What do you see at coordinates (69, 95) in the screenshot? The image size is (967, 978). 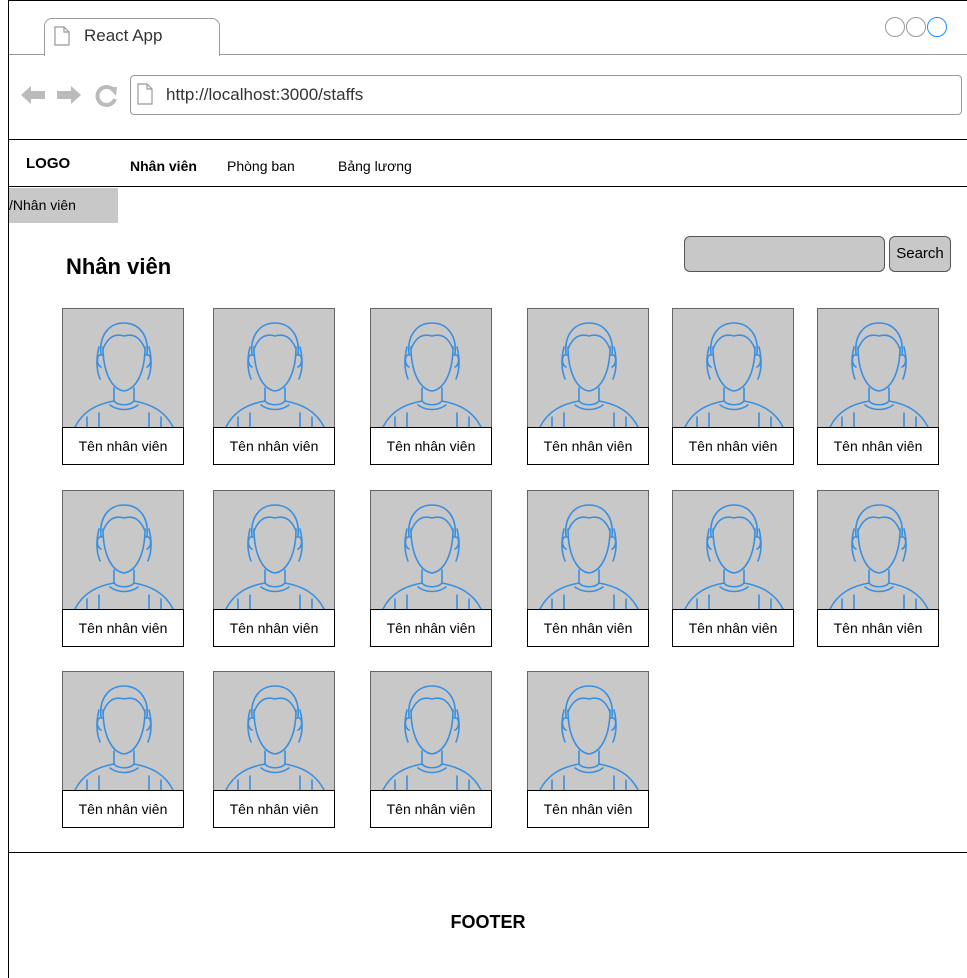 I see `forward-arrow-icon` at bounding box center [69, 95].